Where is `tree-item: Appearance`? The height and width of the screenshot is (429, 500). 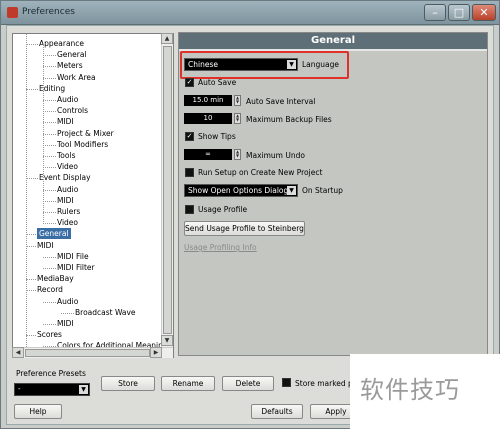 tree-item: Appearance is located at coordinates (61, 43).